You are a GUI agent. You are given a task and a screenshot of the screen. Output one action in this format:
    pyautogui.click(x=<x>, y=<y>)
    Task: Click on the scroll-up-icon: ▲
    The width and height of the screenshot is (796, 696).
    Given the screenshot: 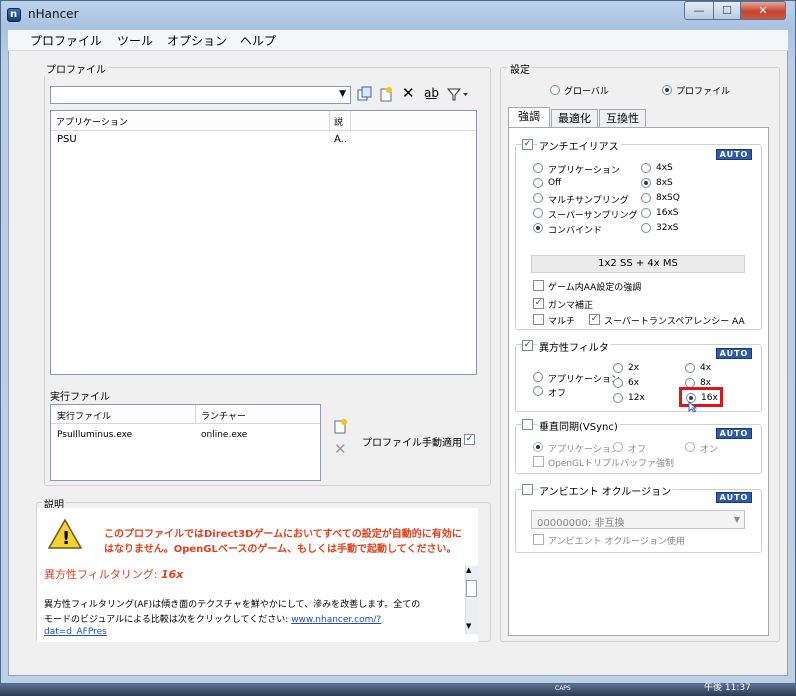 What is the action you would take?
    pyautogui.click(x=468, y=570)
    